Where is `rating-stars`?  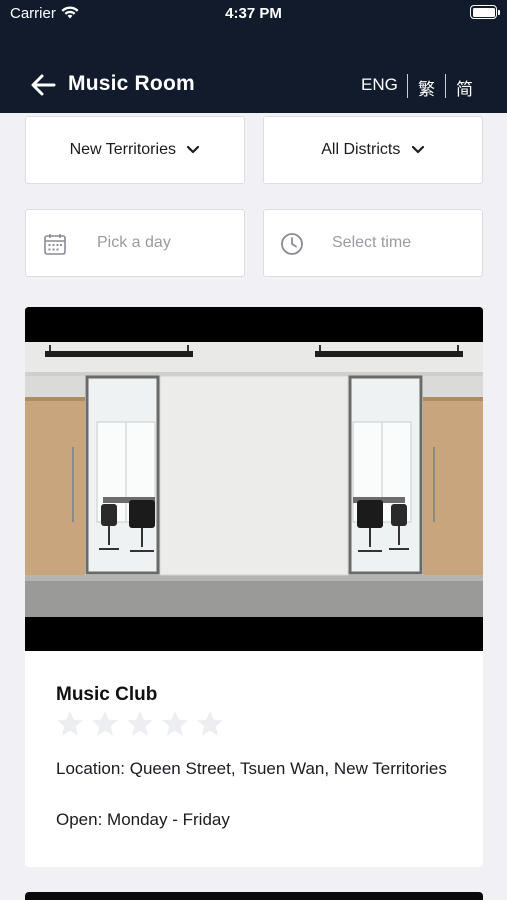
rating-stars is located at coordinates (140, 723).